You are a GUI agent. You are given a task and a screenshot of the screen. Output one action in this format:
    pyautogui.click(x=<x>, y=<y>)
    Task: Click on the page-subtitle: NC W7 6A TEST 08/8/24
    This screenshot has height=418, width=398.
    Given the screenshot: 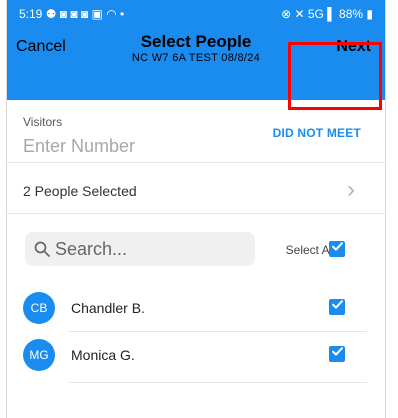 What is the action you would take?
    pyautogui.click(x=196, y=58)
    